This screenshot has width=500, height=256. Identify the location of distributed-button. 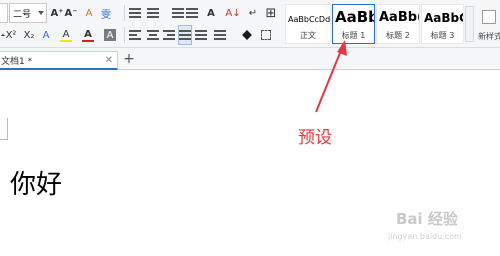
(201, 35).